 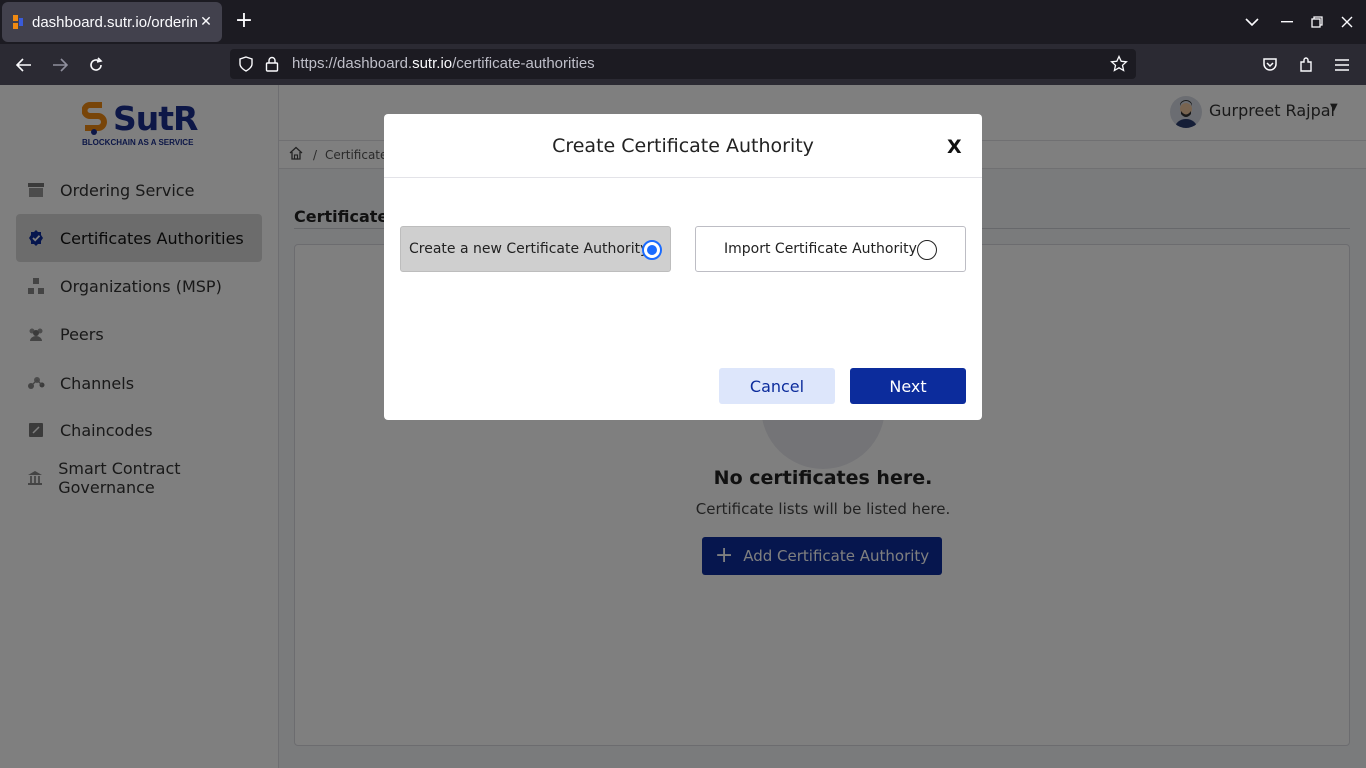 What do you see at coordinates (529, 249) in the screenshot?
I see `option-label: Create a new Certificate Authority` at bounding box center [529, 249].